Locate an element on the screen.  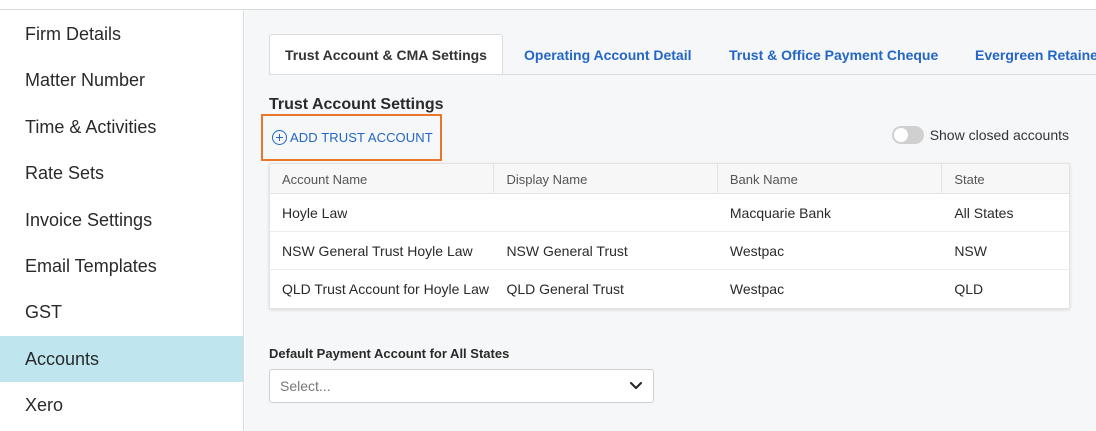
sidebar-item-matter-number: Matter Number is located at coordinates (121, 80).